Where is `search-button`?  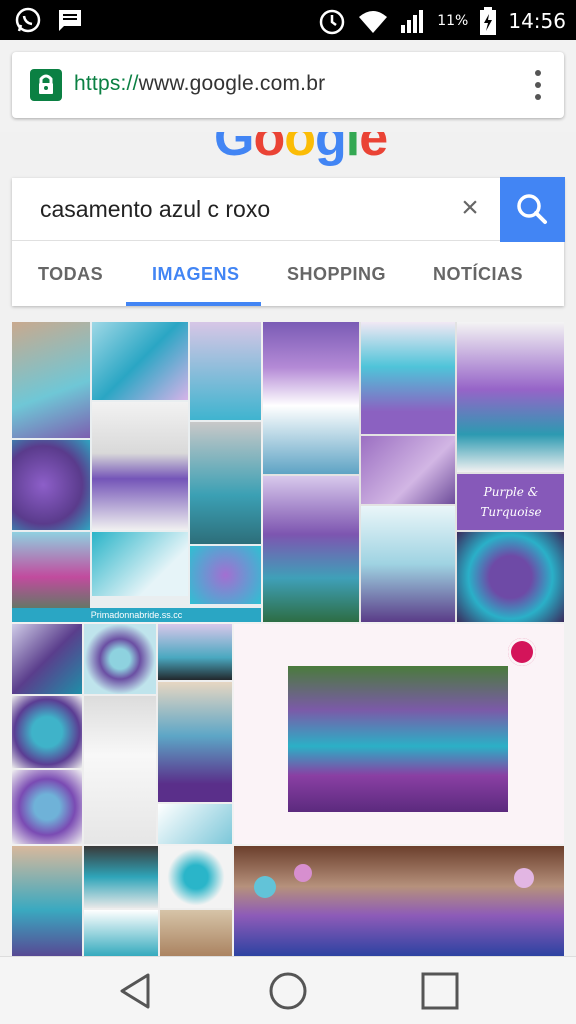
search-button is located at coordinates (532, 209).